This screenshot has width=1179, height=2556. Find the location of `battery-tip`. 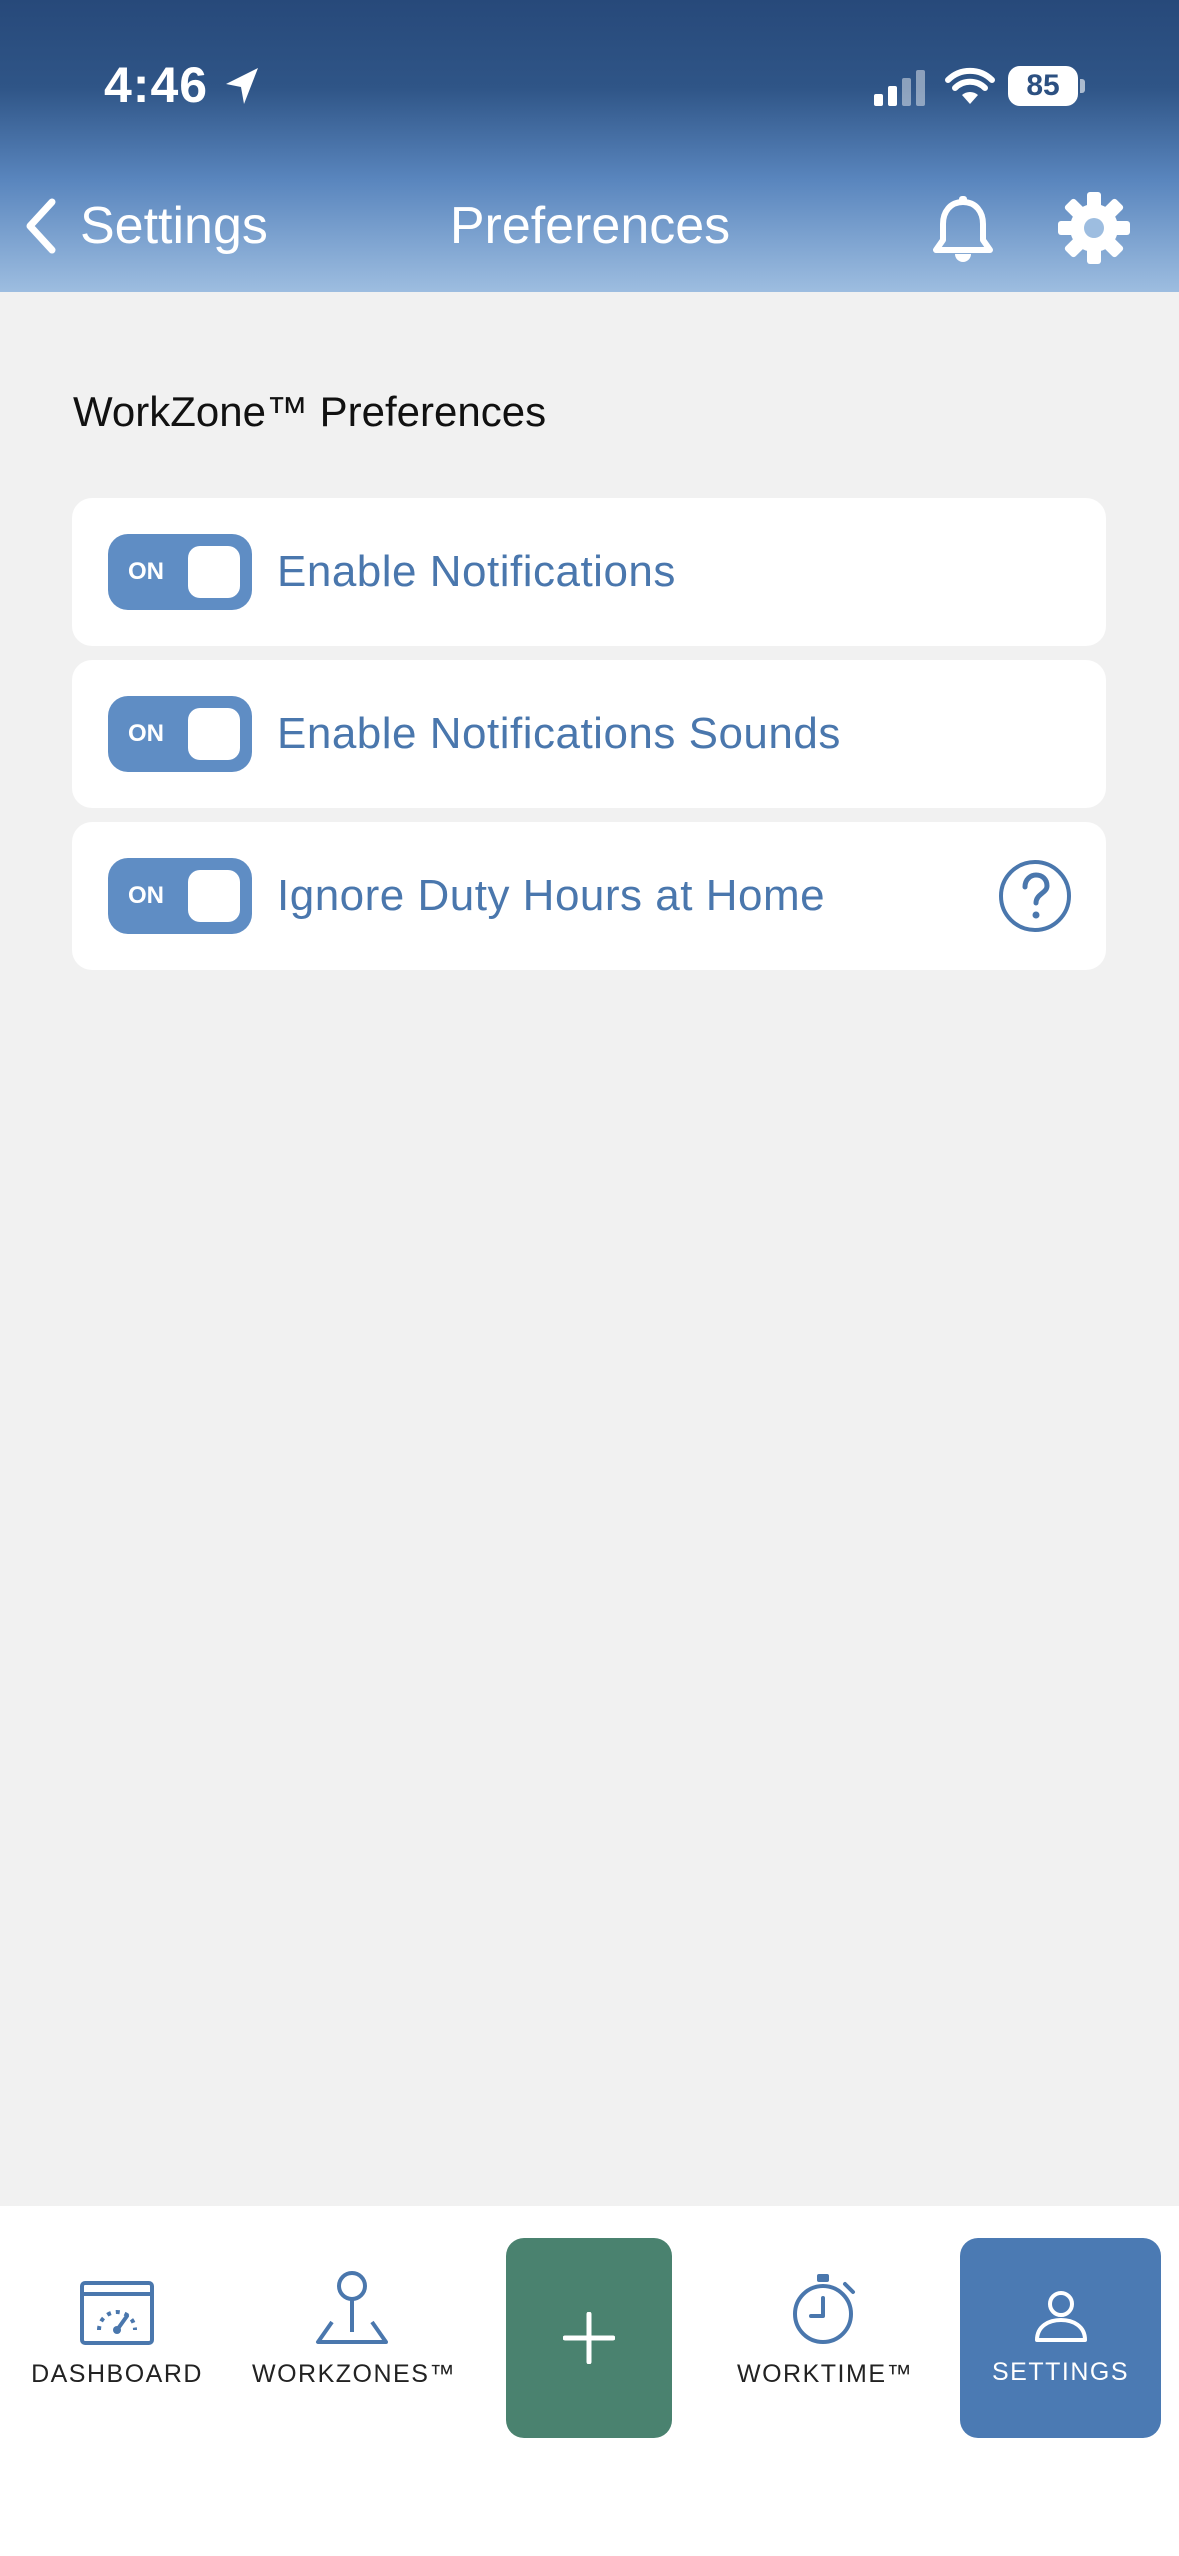

battery-tip is located at coordinates (1082, 86).